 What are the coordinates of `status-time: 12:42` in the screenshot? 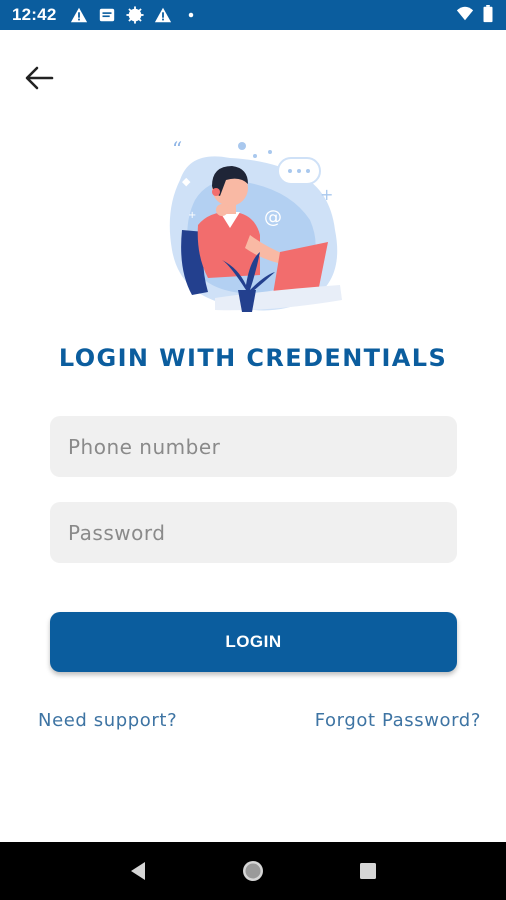 It's located at (34, 14).